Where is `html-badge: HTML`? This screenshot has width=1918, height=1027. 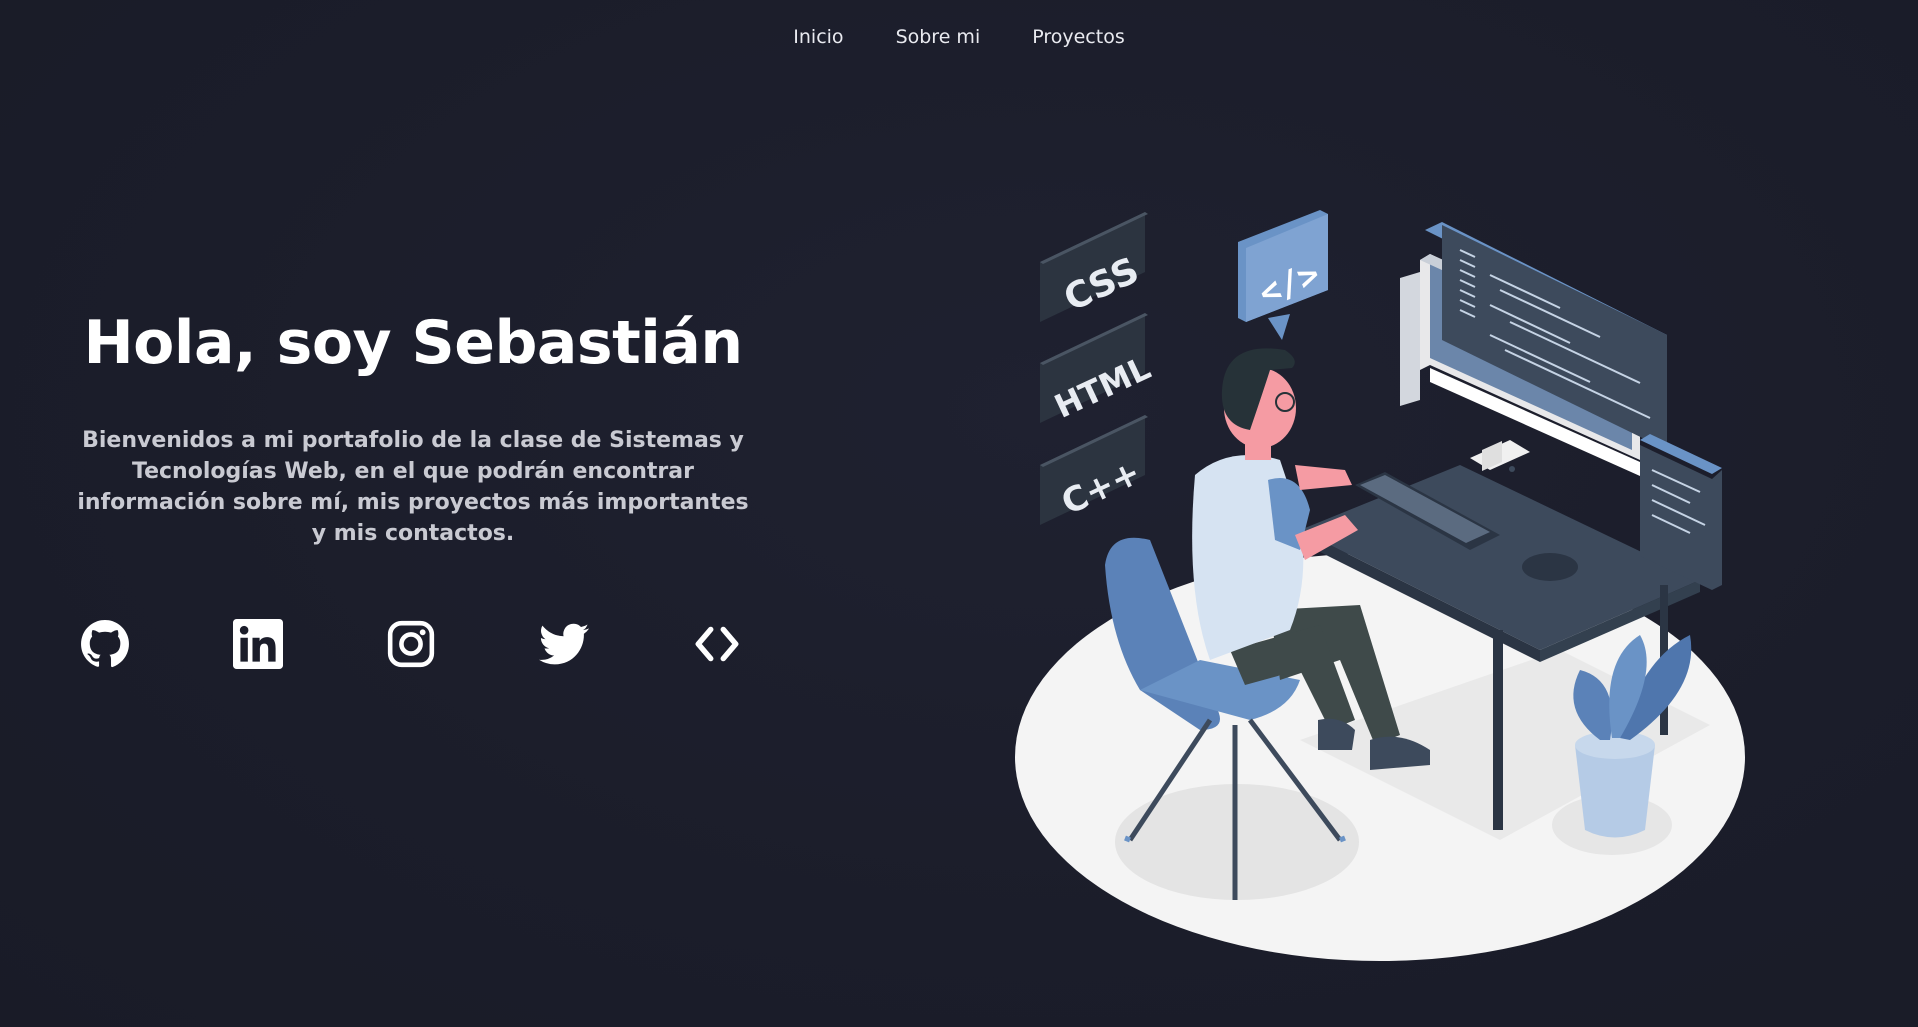
html-badge: HTML is located at coordinates (1098, 369).